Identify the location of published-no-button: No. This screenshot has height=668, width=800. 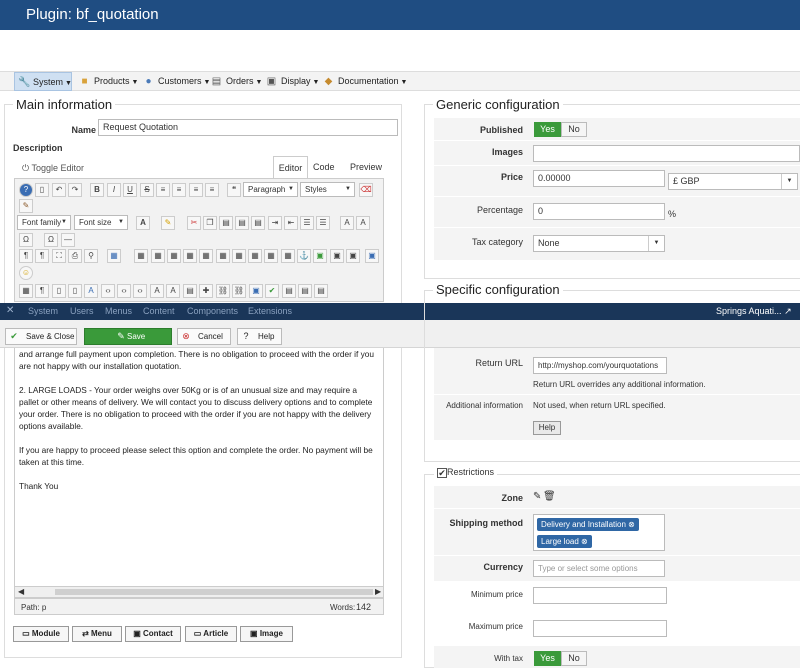
(574, 129).